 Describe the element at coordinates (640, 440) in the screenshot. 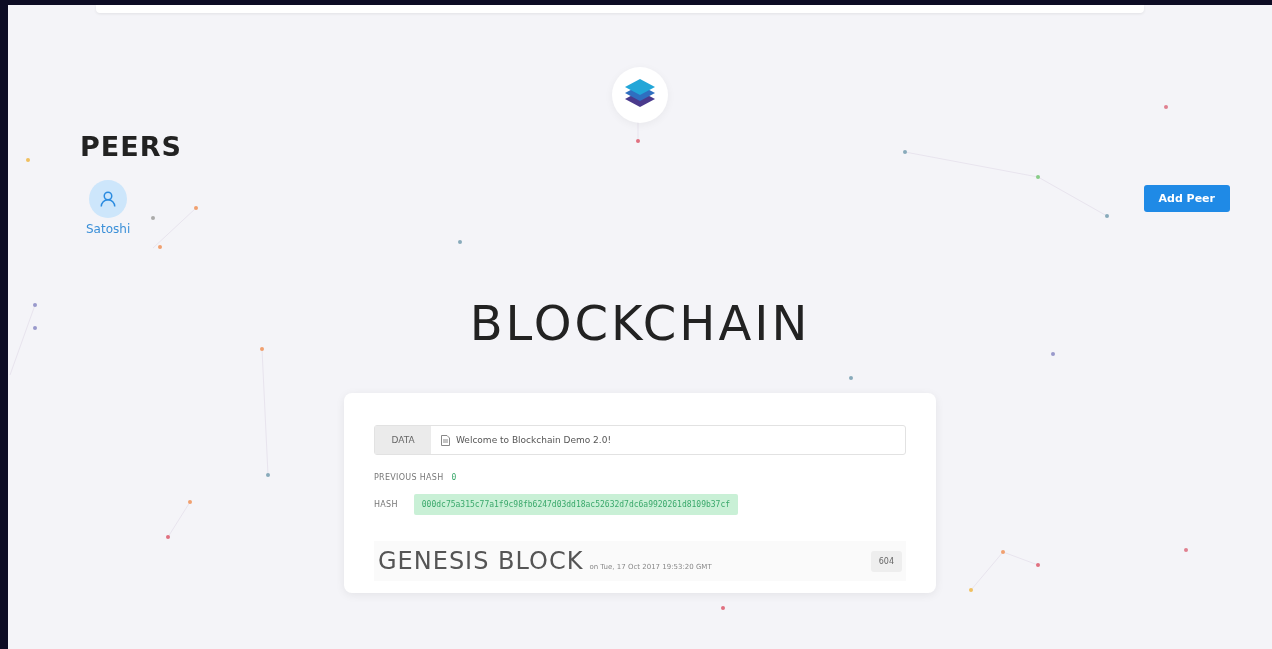

I see `data-field: DATA Welcome to Blockchain Demo 2.0!` at that location.